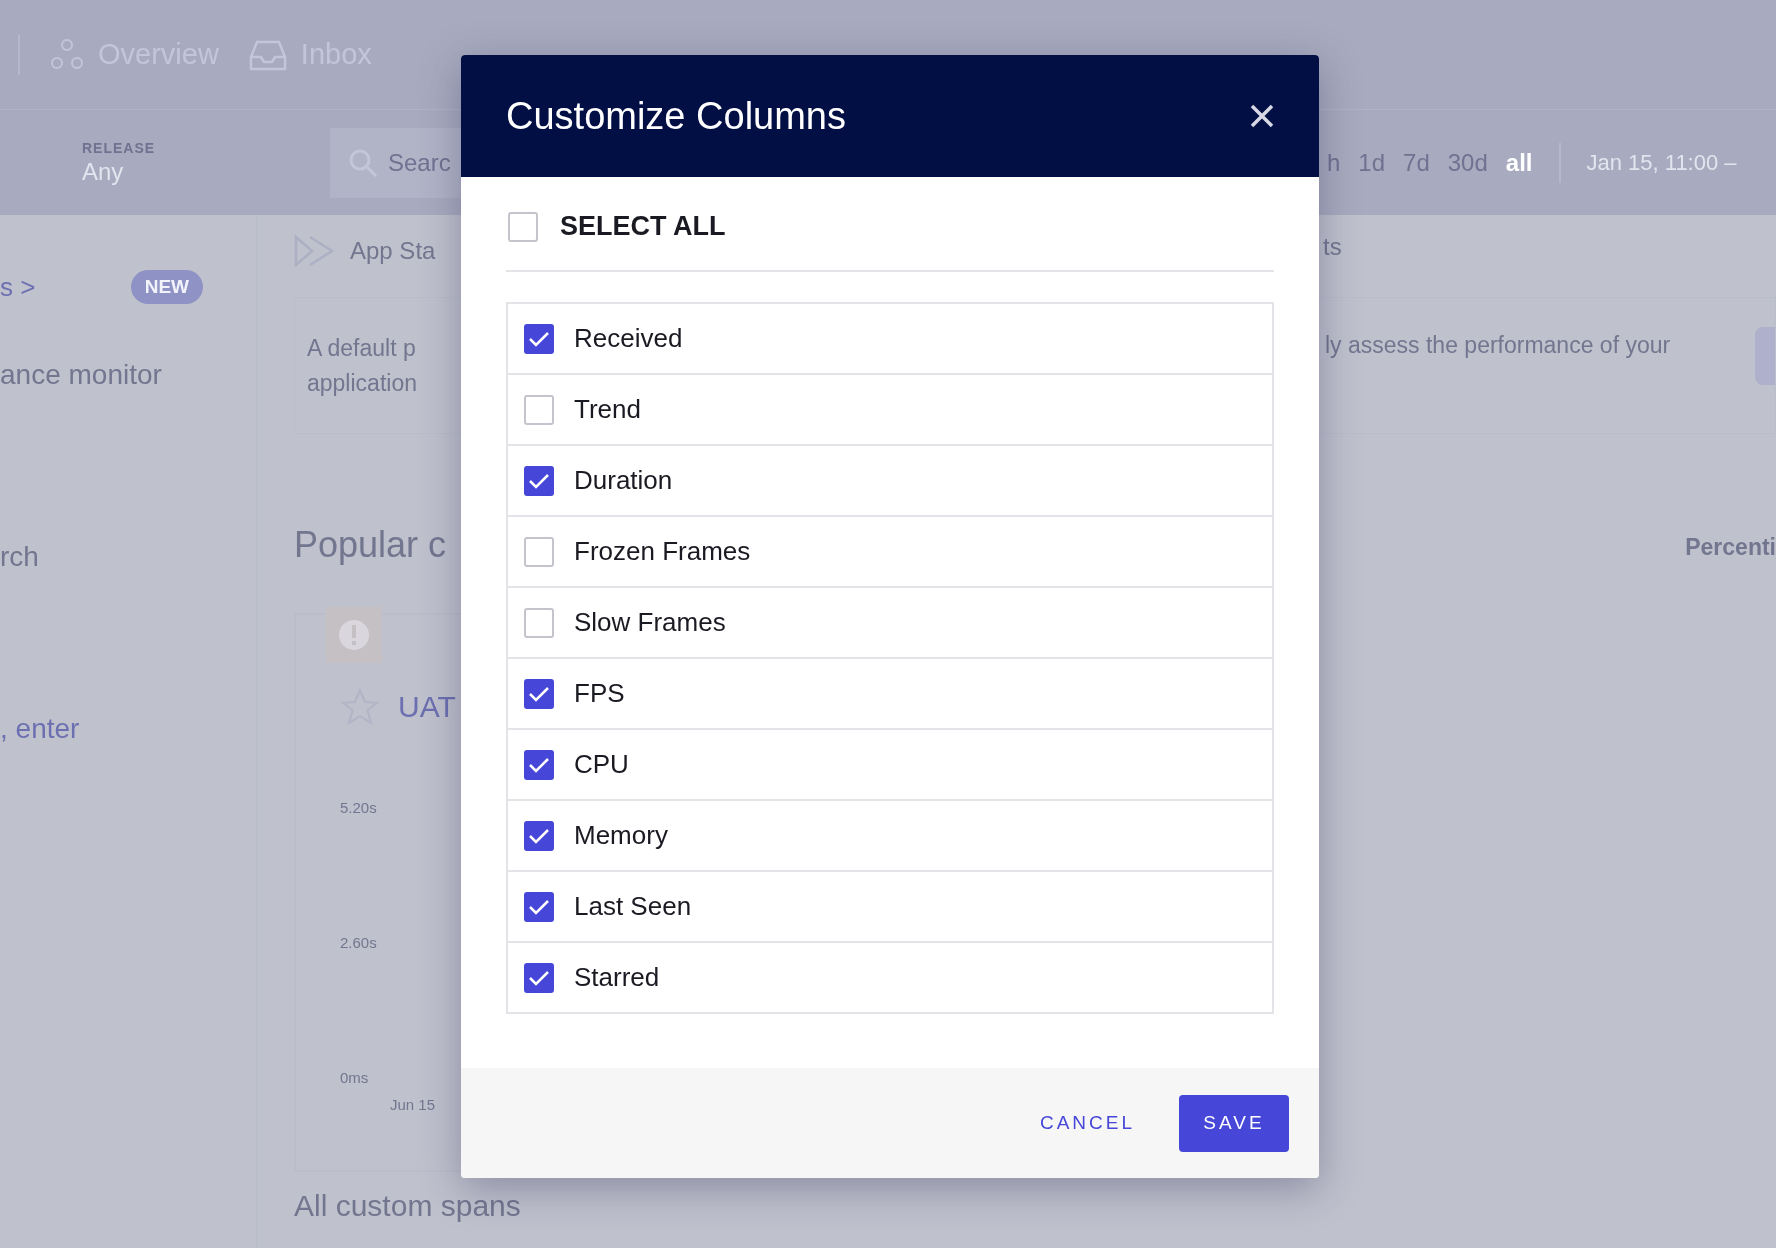  Describe the element at coordinates (355, 1077) in the screenshot. I see `axis-label: 0ms` at that location.